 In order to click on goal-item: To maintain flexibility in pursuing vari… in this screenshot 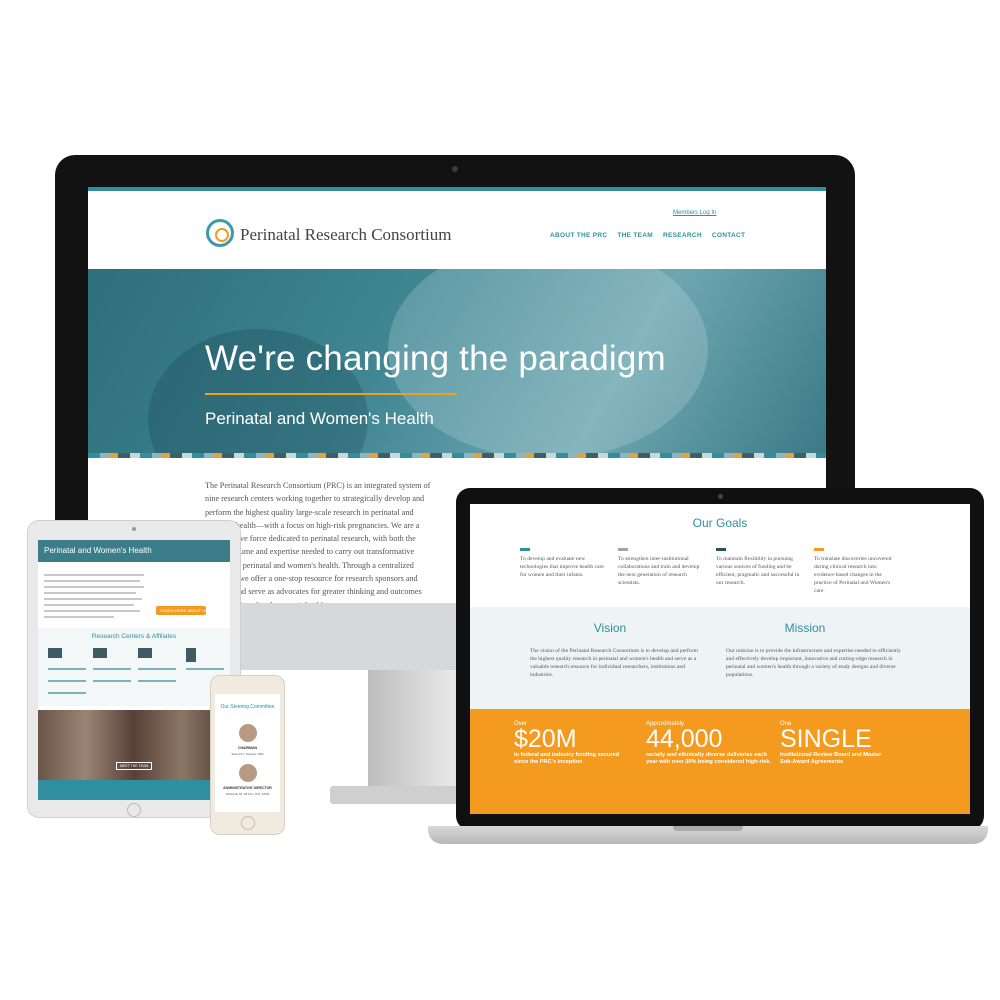, I will do `click(758, 567)`.